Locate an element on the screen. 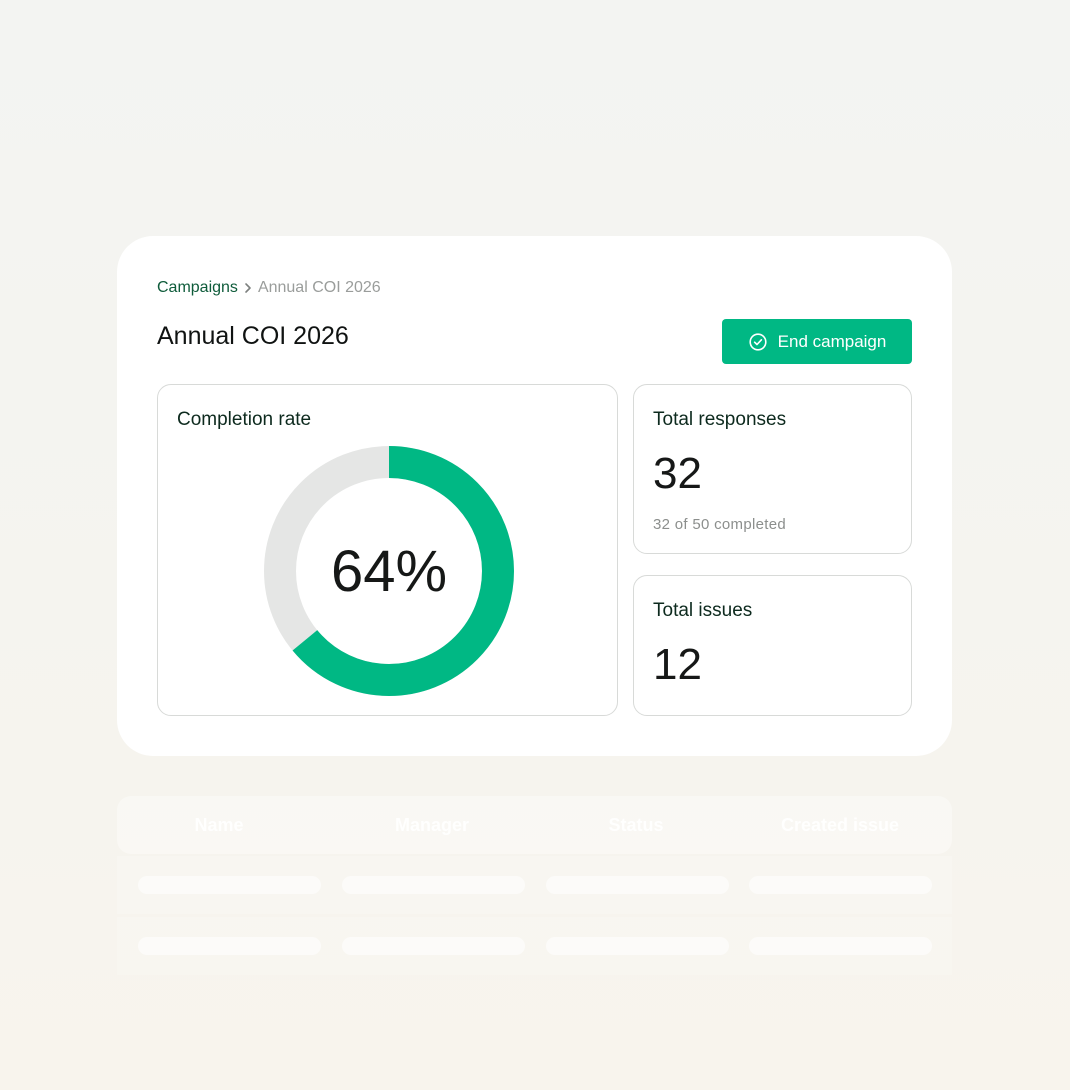 This screenshot has height=1090, width=1070. end-campaign-label: End campaign is located at coordinates (832, 341).